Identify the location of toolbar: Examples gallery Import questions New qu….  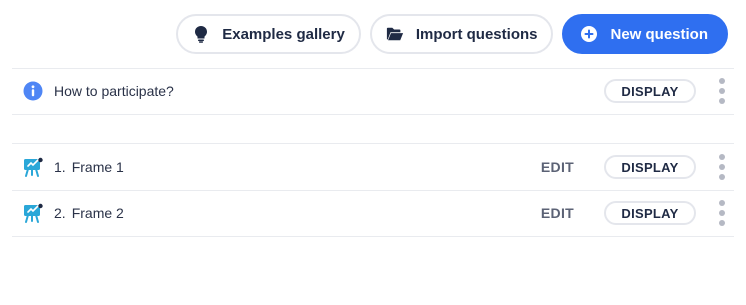
(452, 34).